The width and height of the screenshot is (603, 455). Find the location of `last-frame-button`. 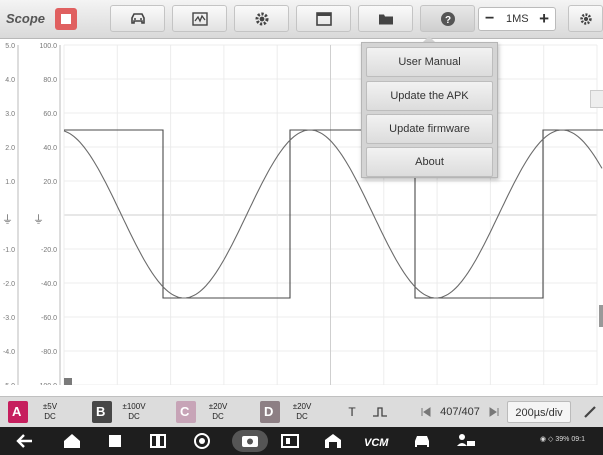

last-frame-button is located at coordinates (494, 412).